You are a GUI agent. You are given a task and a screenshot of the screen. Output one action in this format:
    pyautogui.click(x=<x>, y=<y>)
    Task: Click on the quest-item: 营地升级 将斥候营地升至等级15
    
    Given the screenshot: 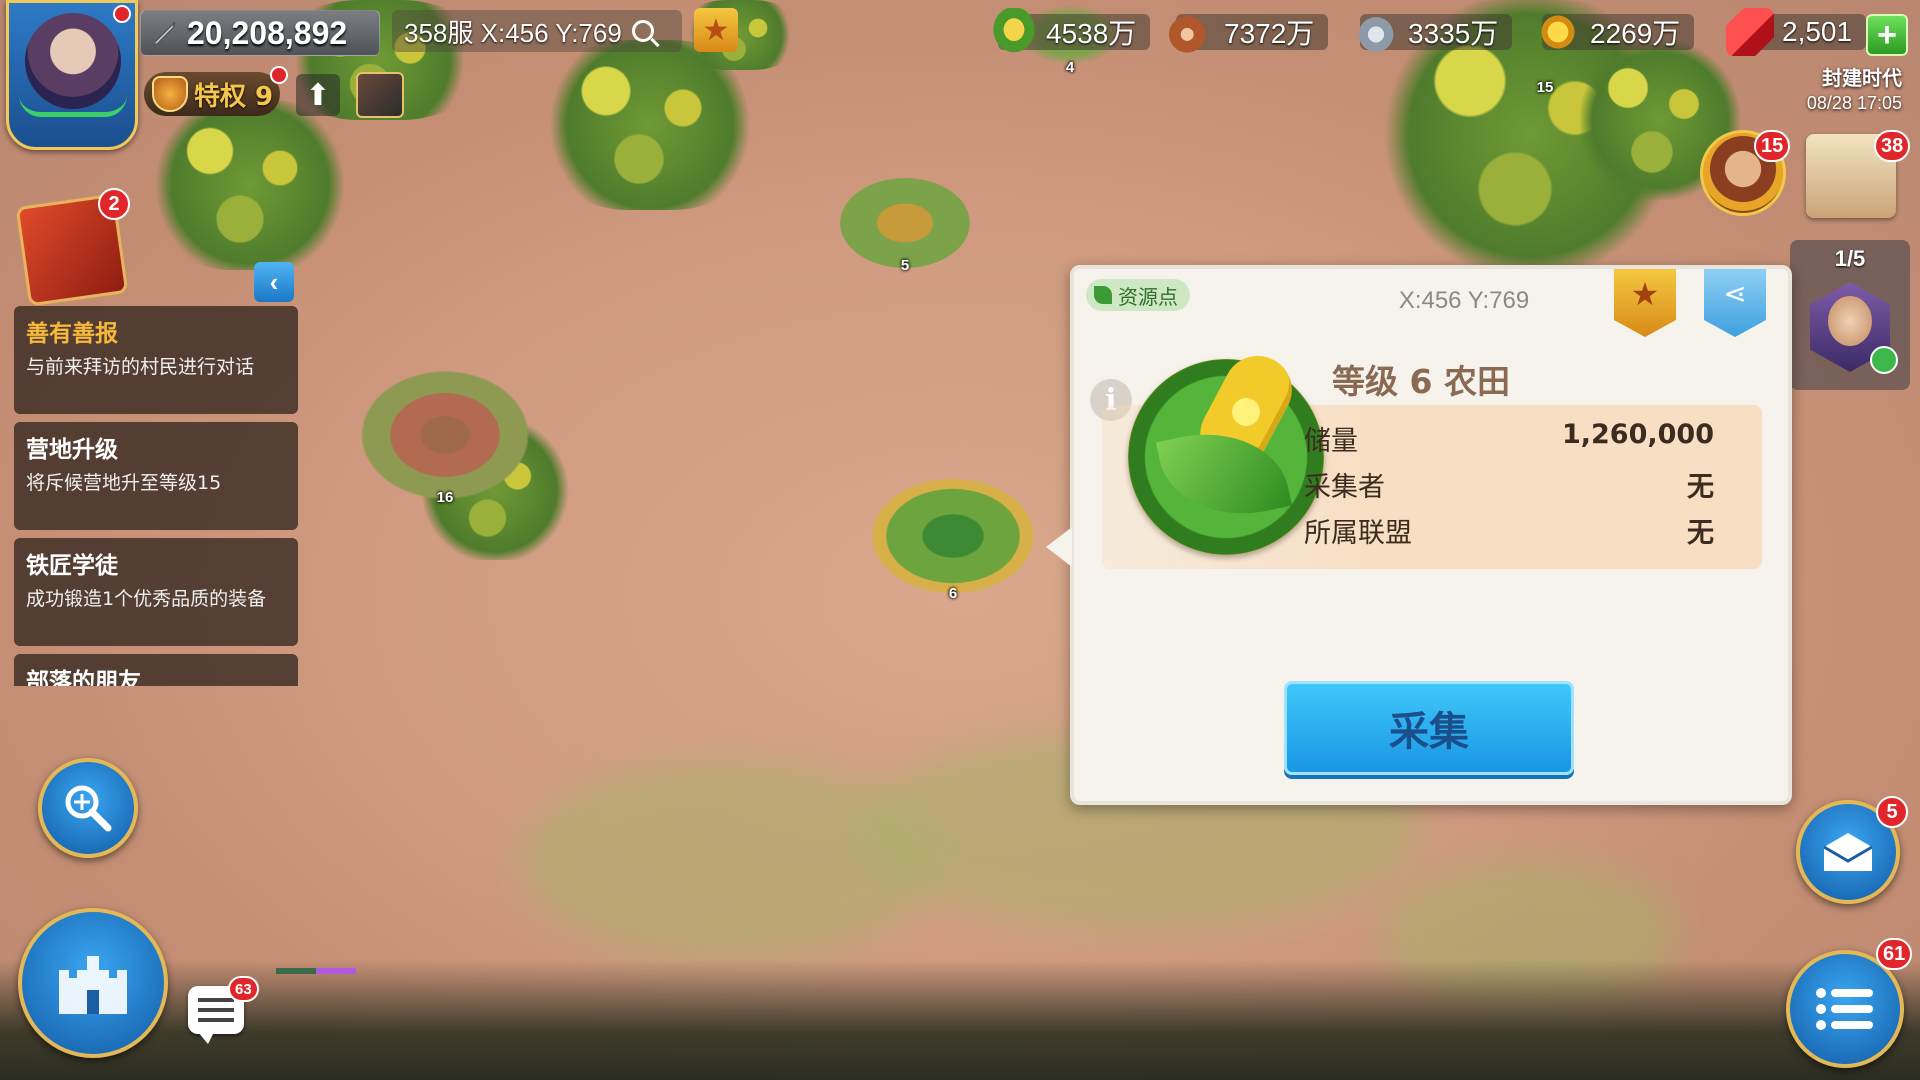 What is the action you would take?
    pyautogui.click(x=156, y=476)
    